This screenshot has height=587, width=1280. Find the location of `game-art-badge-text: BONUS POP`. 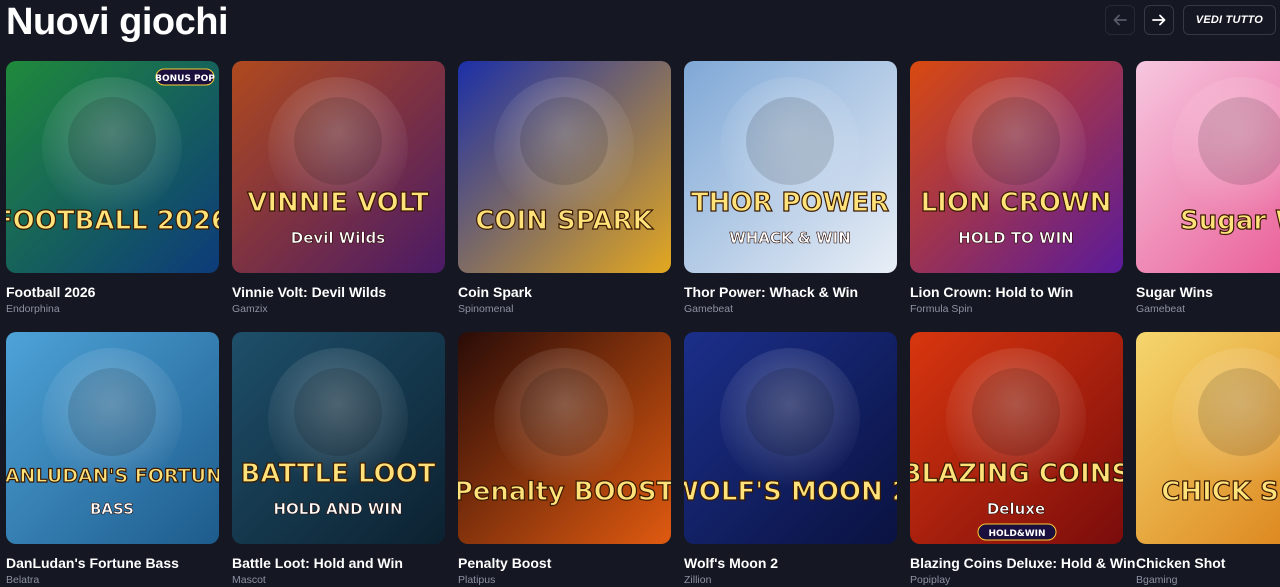

game-art-badge-text: BONUS POP is located at coordinates (185, 79).